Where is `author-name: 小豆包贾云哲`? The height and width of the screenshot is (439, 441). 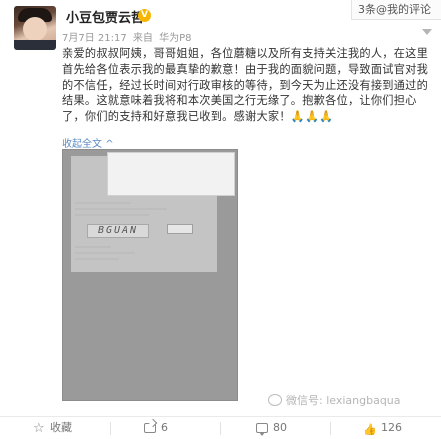 author-name: 小豆包贾云哲 is located at coordinates (105, 16).